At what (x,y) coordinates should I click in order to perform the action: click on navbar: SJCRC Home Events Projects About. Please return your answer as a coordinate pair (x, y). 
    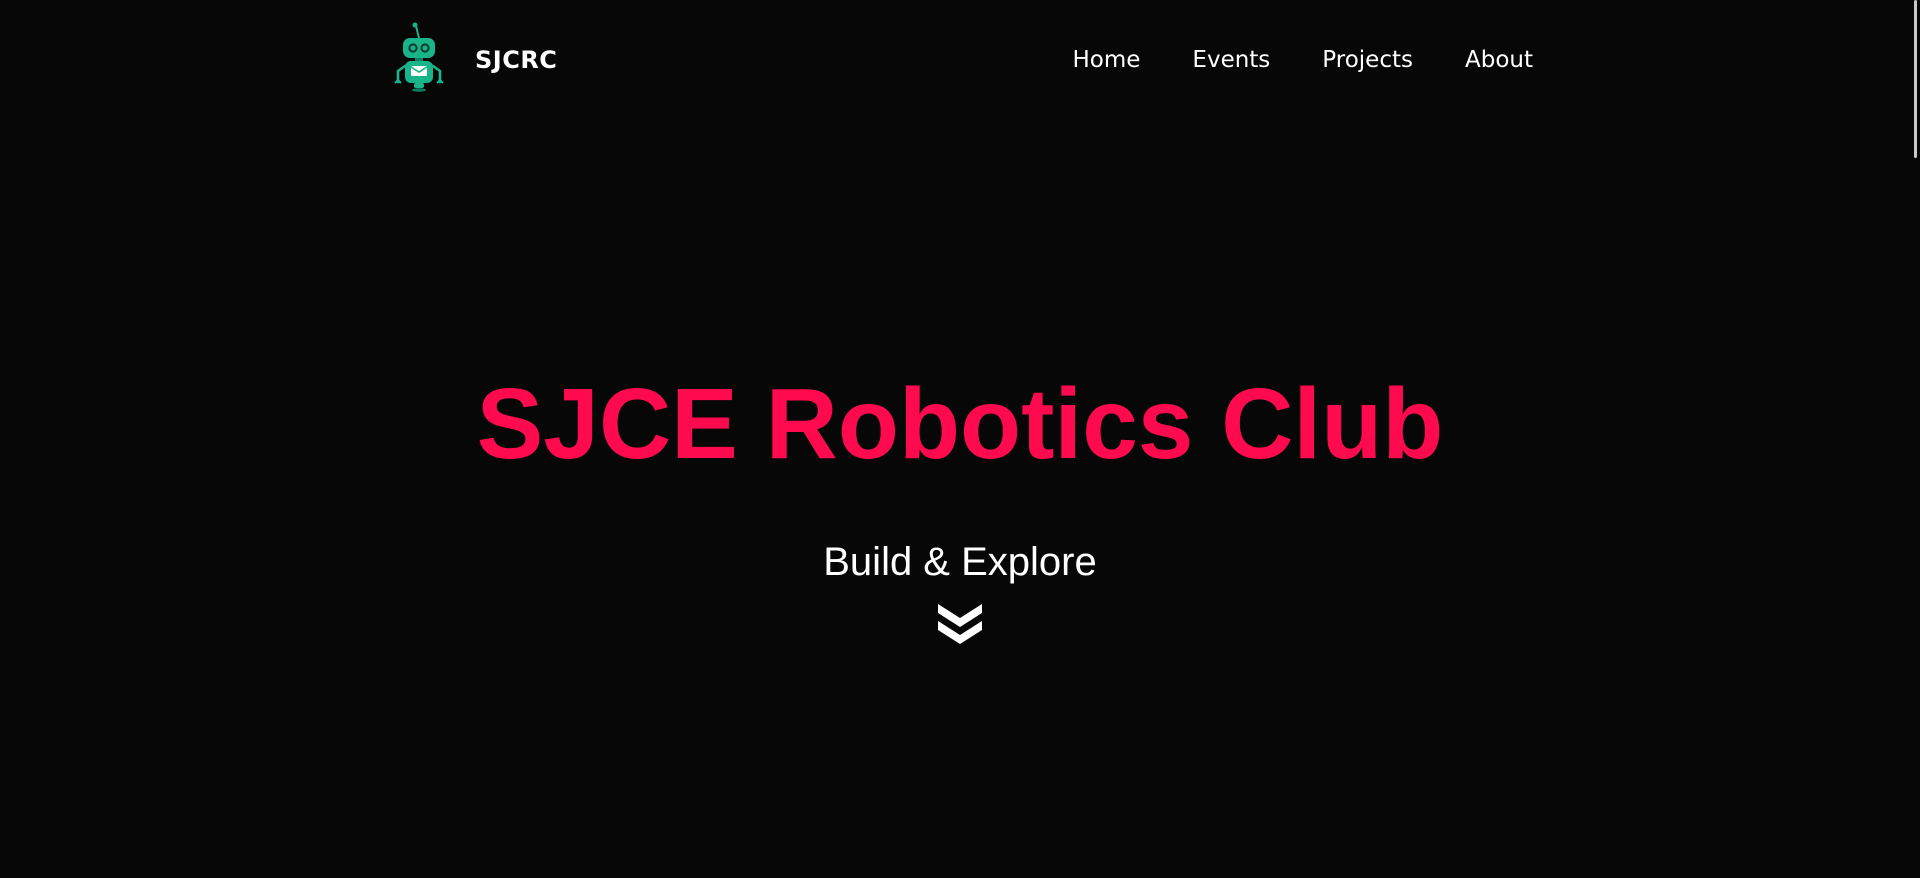
    Looking at the image, I should click on (960, 63).